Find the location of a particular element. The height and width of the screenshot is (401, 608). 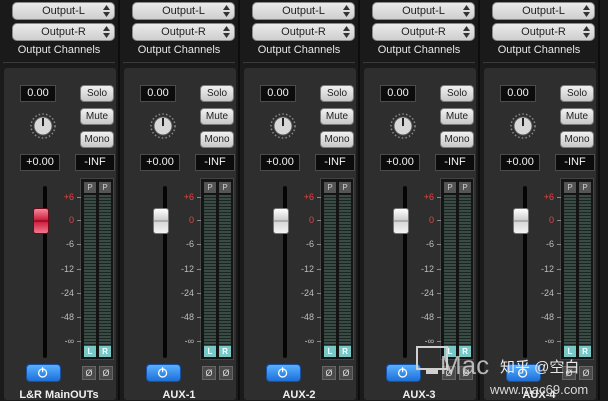

channel-name: AUX-2 is located at coordinates (299, 395).